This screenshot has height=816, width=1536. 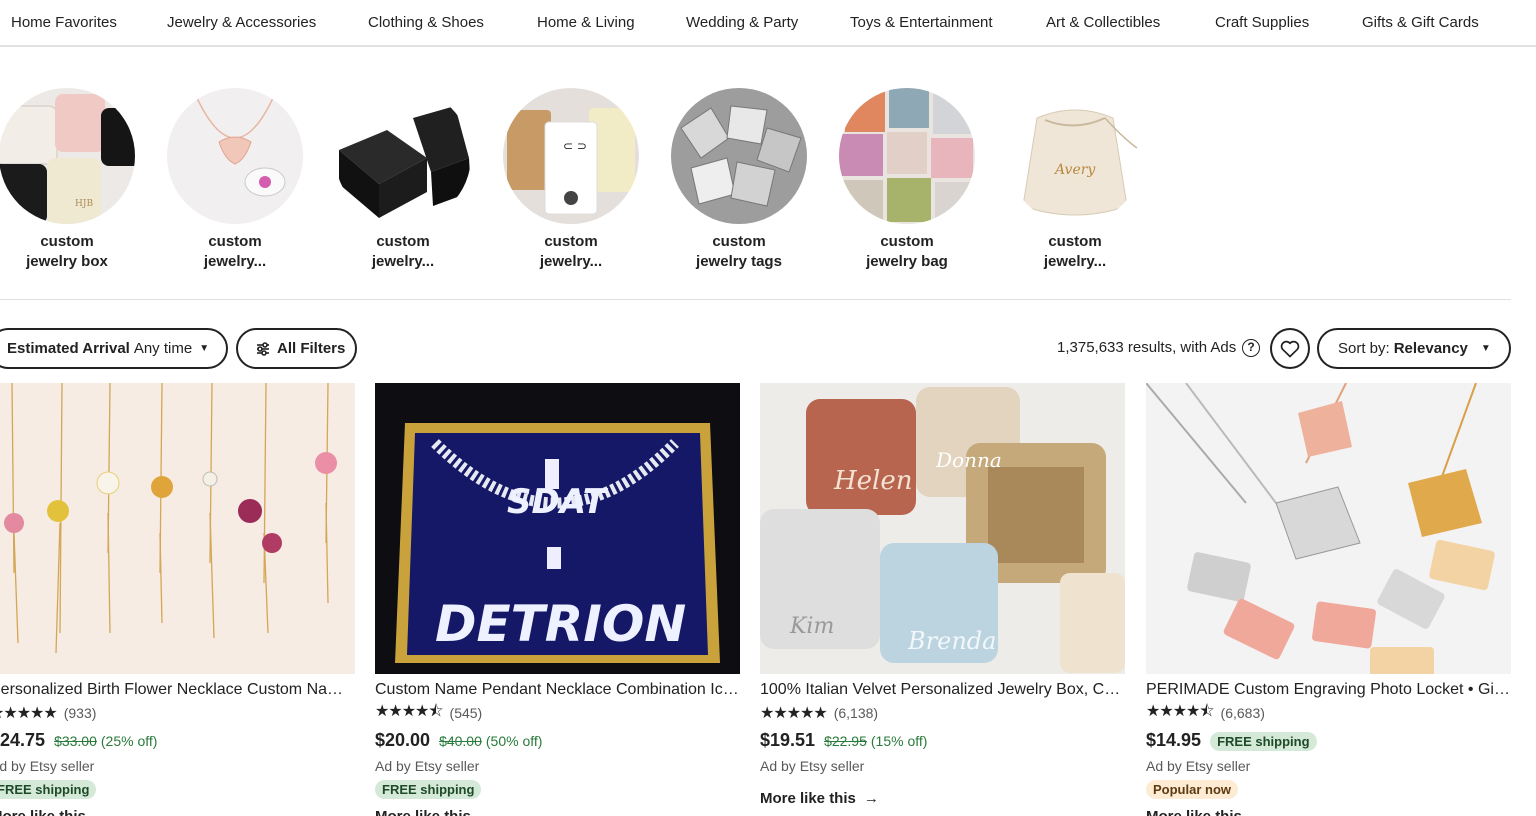 What do you see at coordinates (1328, 712) in the screenshot?
I see `listing-rating: ★★★★⯪ (6,683)` at bounding box center [1328, 712].